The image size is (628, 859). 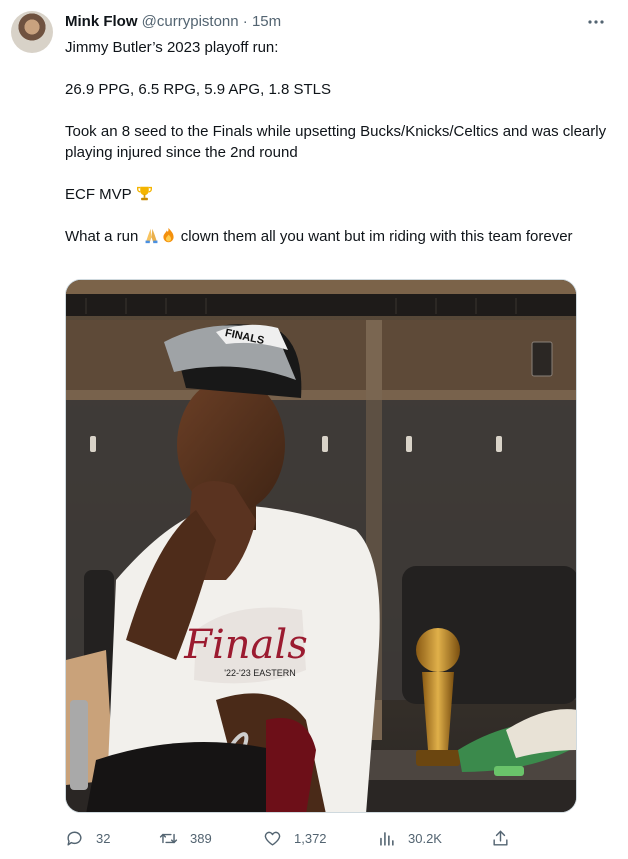 What do you see at coordinates (337, 194) in the screenshot?
I see `tweet-line-mvp: ECF MVP` at bounding box center [337, 194].